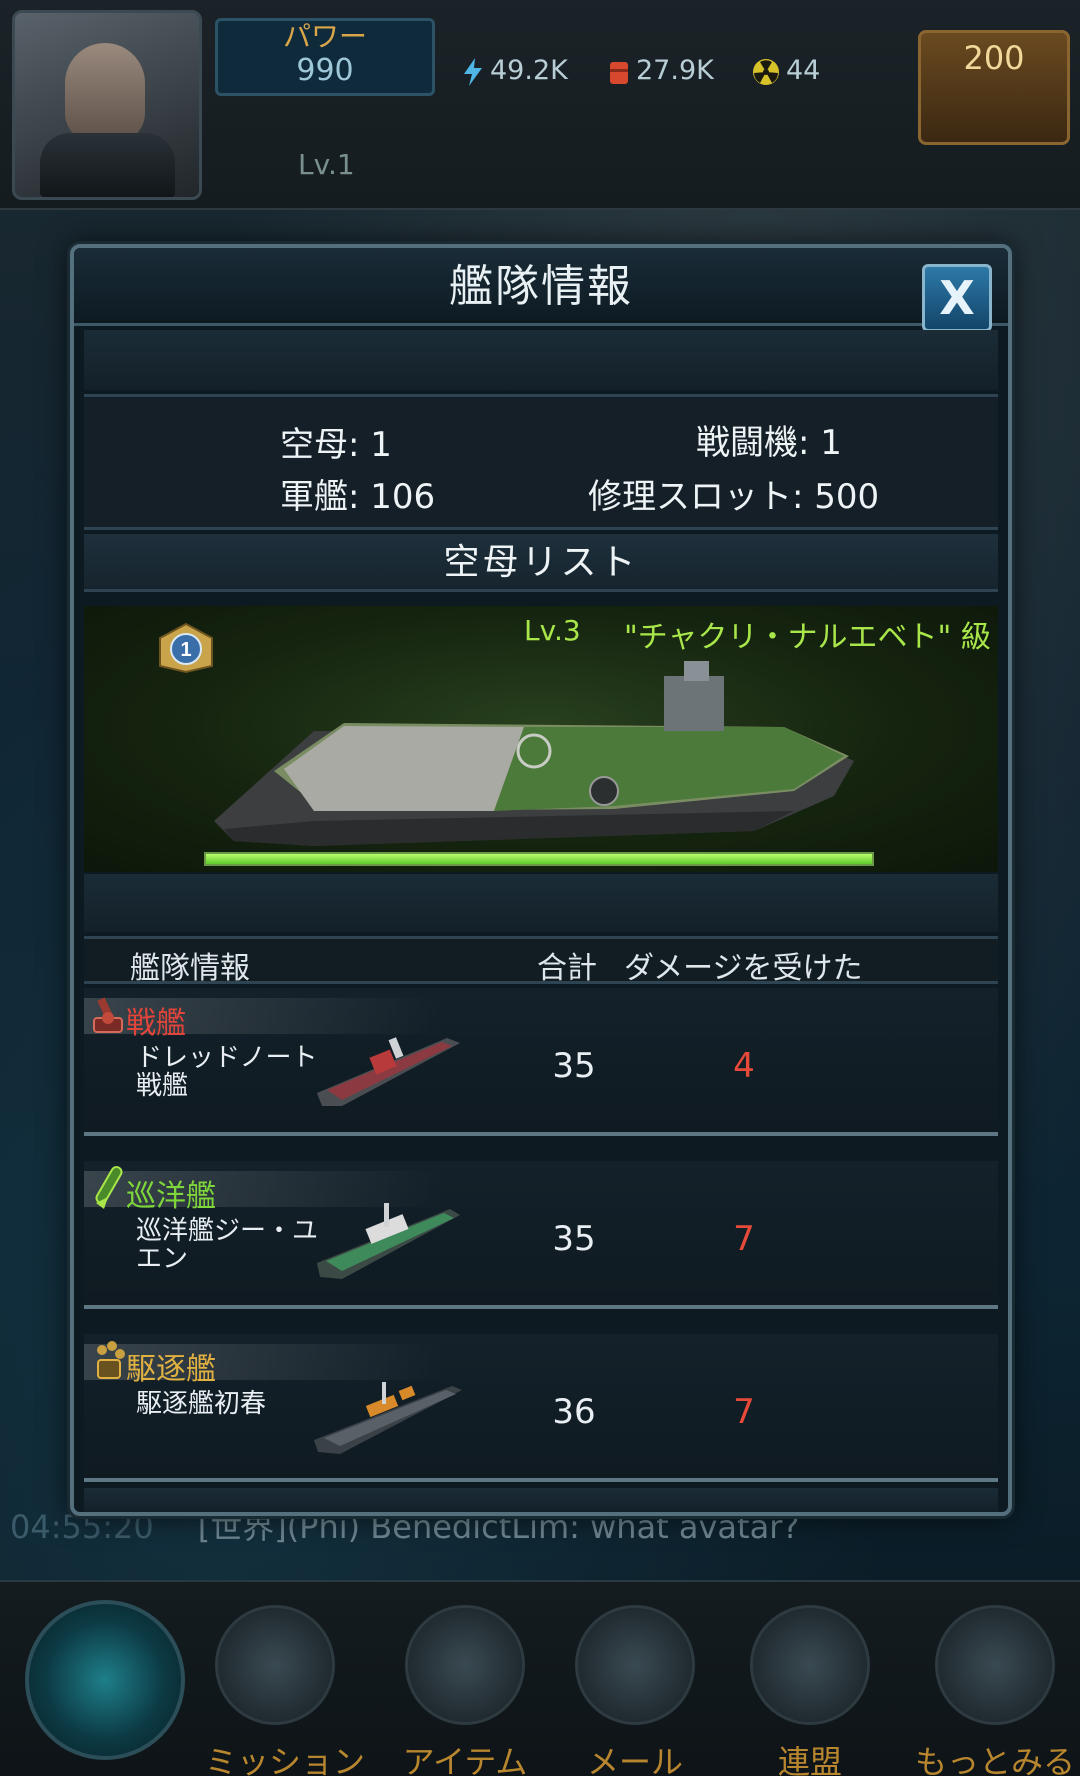 Image resolution: width=1080 pixels, height=1776 pixels. I want to click on nav-alliance: 連盟, so click(810, 1690).